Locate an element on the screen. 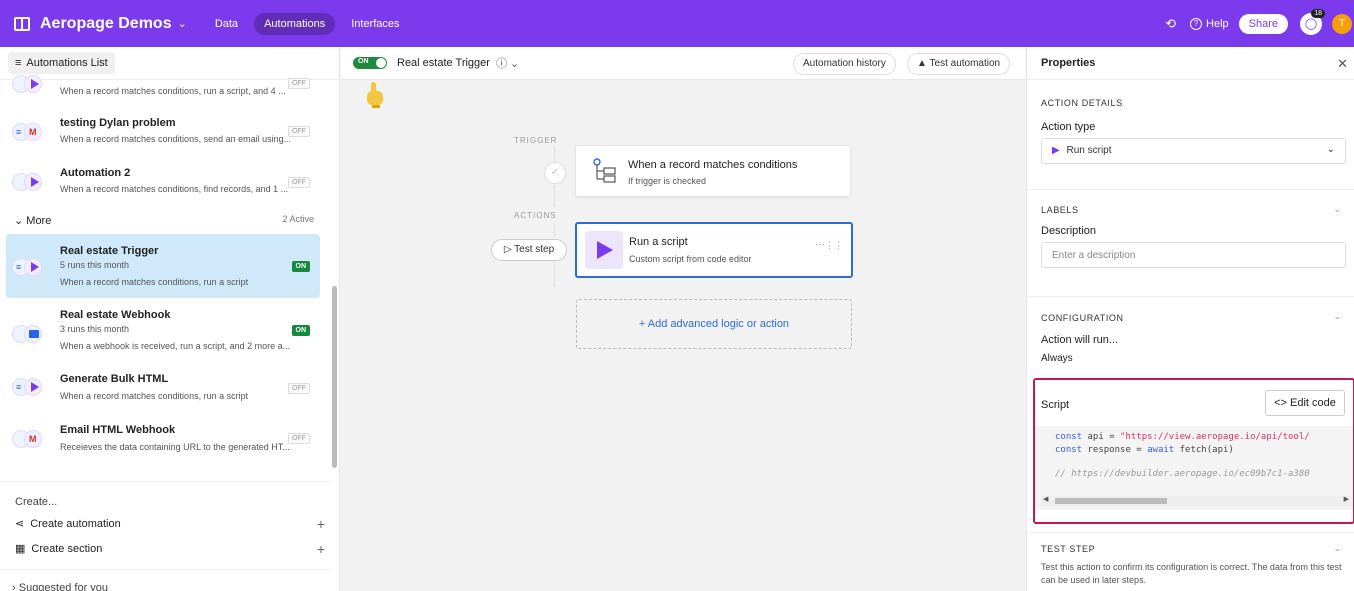 The height and width of the screenshot is (591, 1354). code-token: response = is located at coordinates (1115, 450).